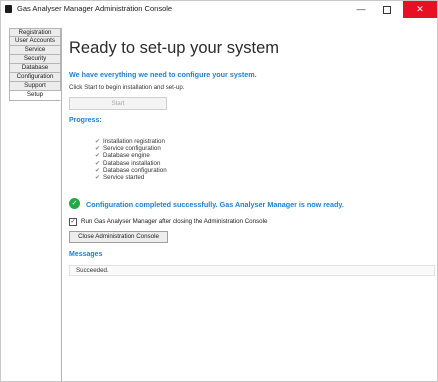 The width and height of the screenshot is (438, 382). I want to click on page-title: Ready to set-up your system, so click(174, 48).